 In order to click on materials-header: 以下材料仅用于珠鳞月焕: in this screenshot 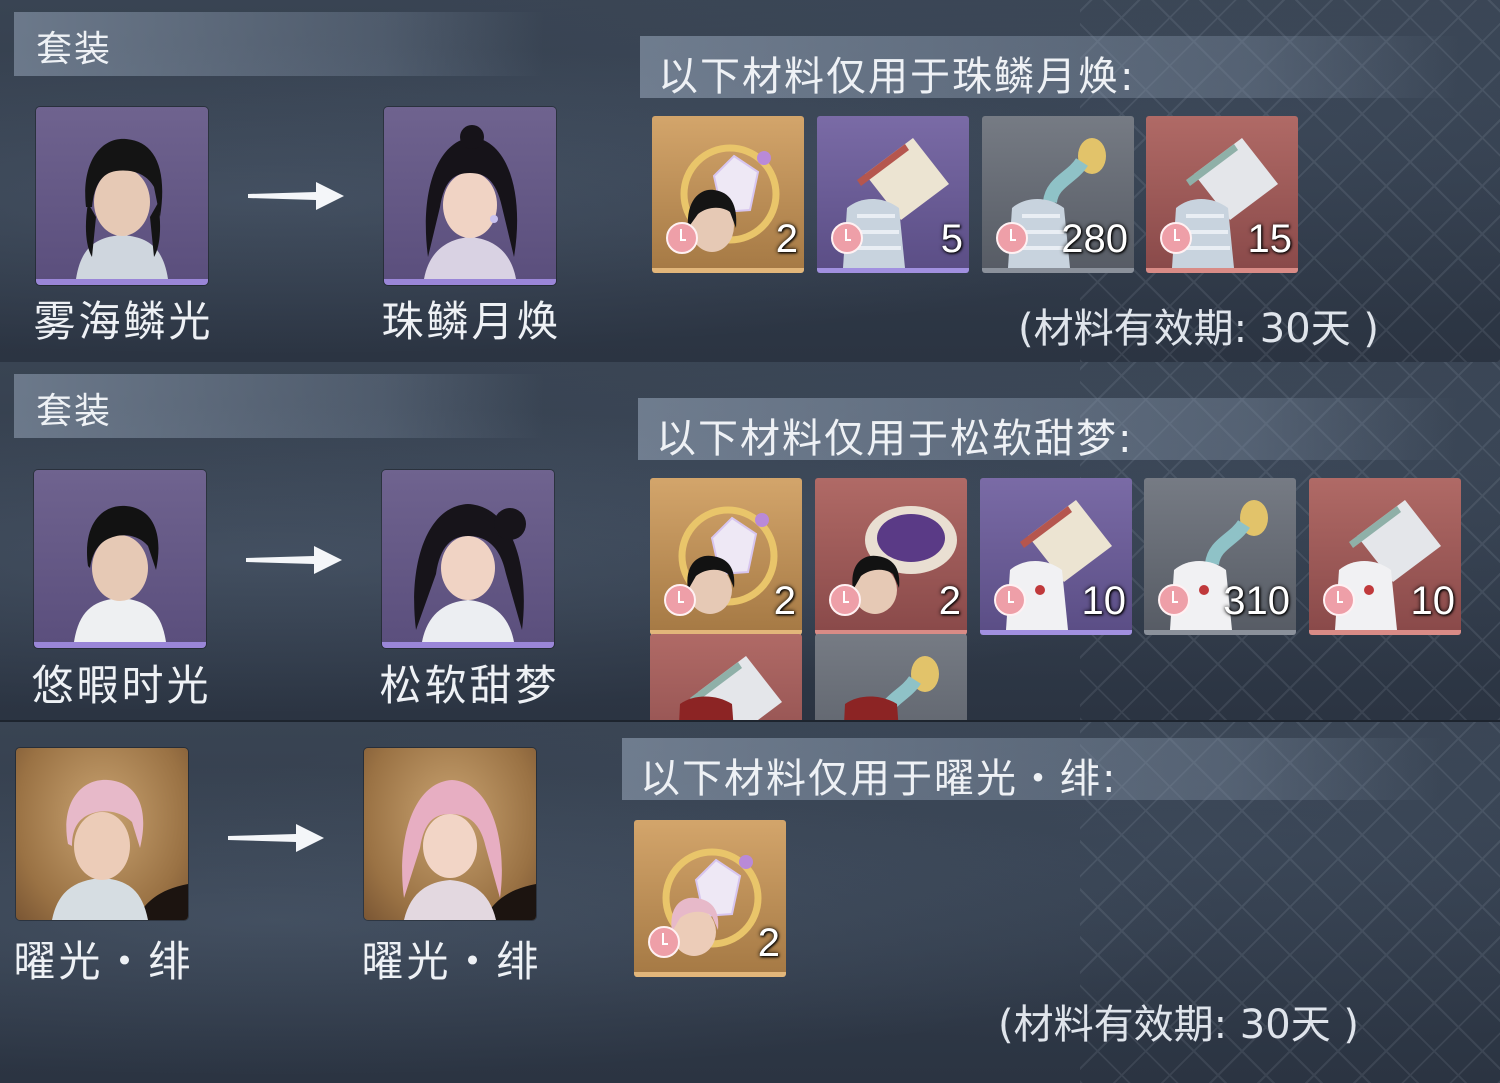, I will do `click(1050, 68)`.